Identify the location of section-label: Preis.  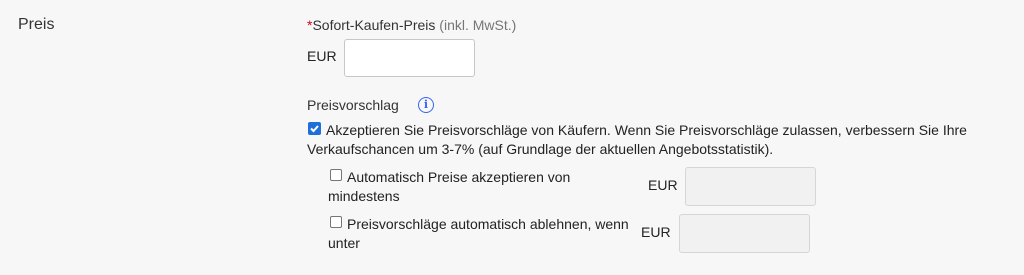
(36, 24).